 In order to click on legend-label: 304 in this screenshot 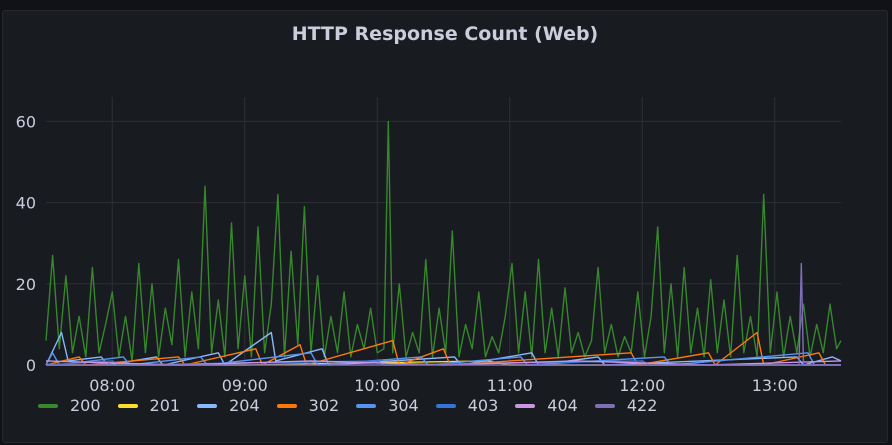, I will do `click(403, 405)`.